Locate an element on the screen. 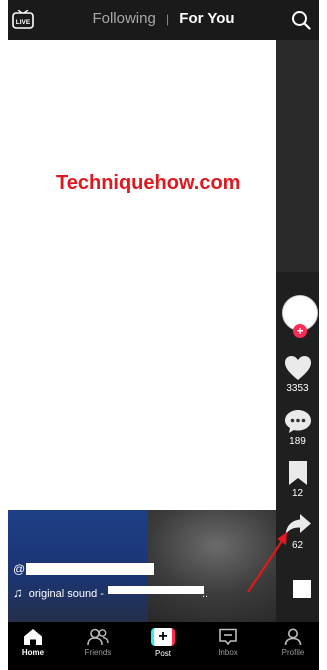 This screenshot has width=327, height=670. friends-icon is located at coordinates (98, 637).